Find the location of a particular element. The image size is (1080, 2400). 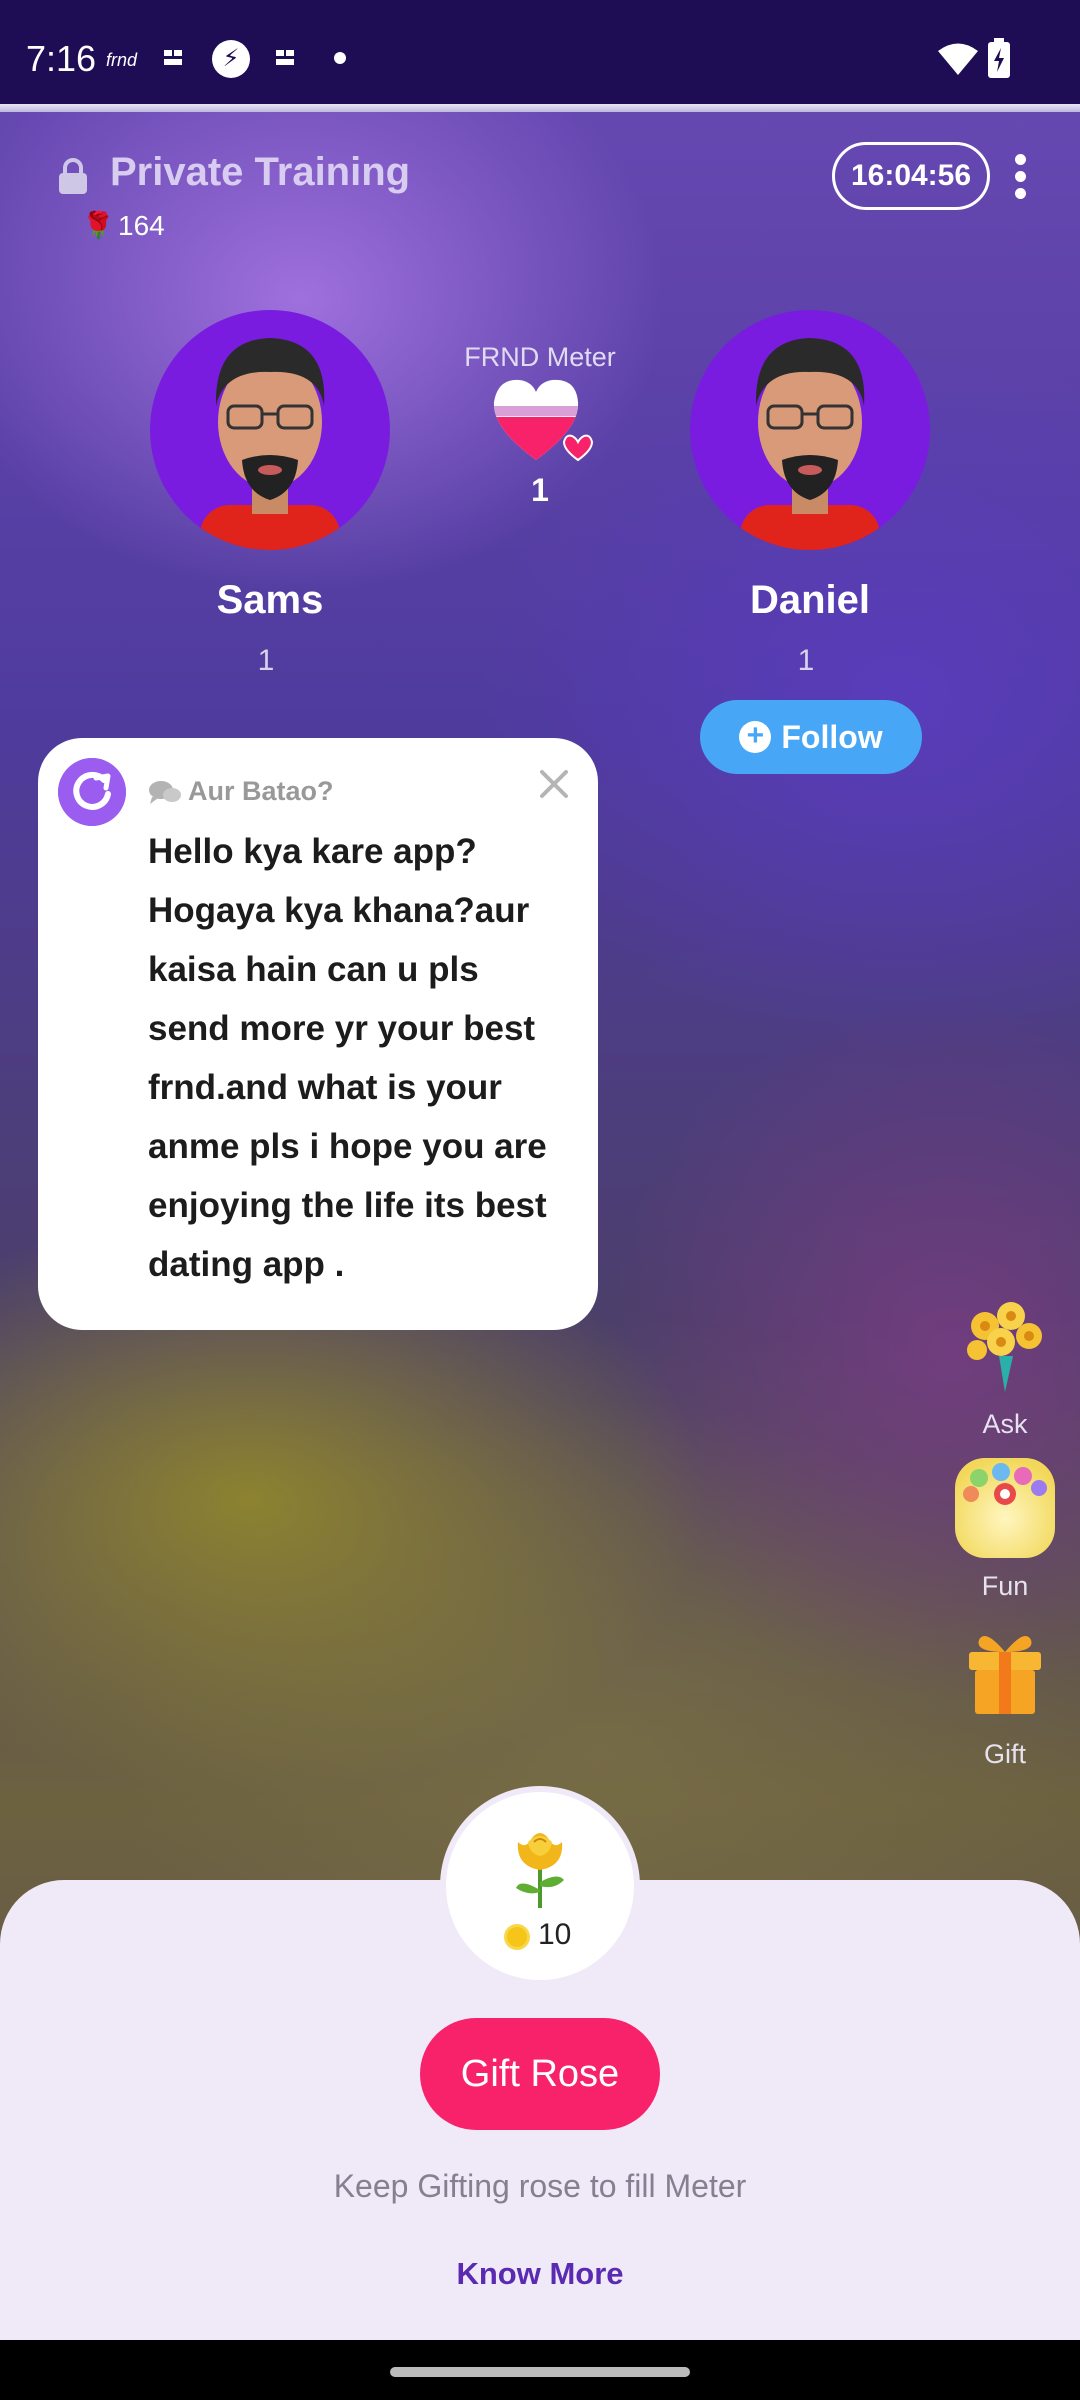

flower-bouquet-icon is located at coordinates (1004, 1347).